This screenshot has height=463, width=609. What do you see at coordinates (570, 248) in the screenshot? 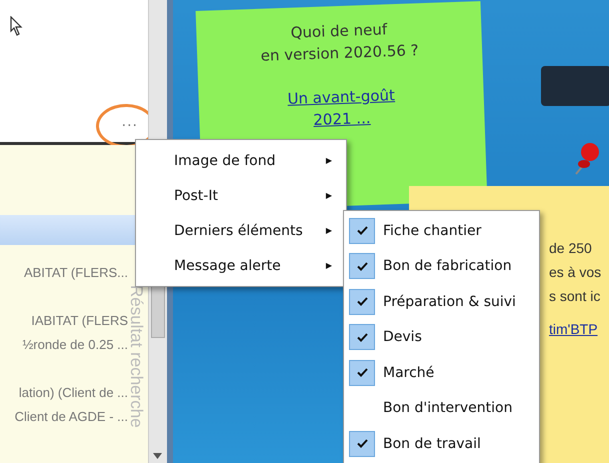
I see `note-text: de 250` at bounding box center [570, 248].